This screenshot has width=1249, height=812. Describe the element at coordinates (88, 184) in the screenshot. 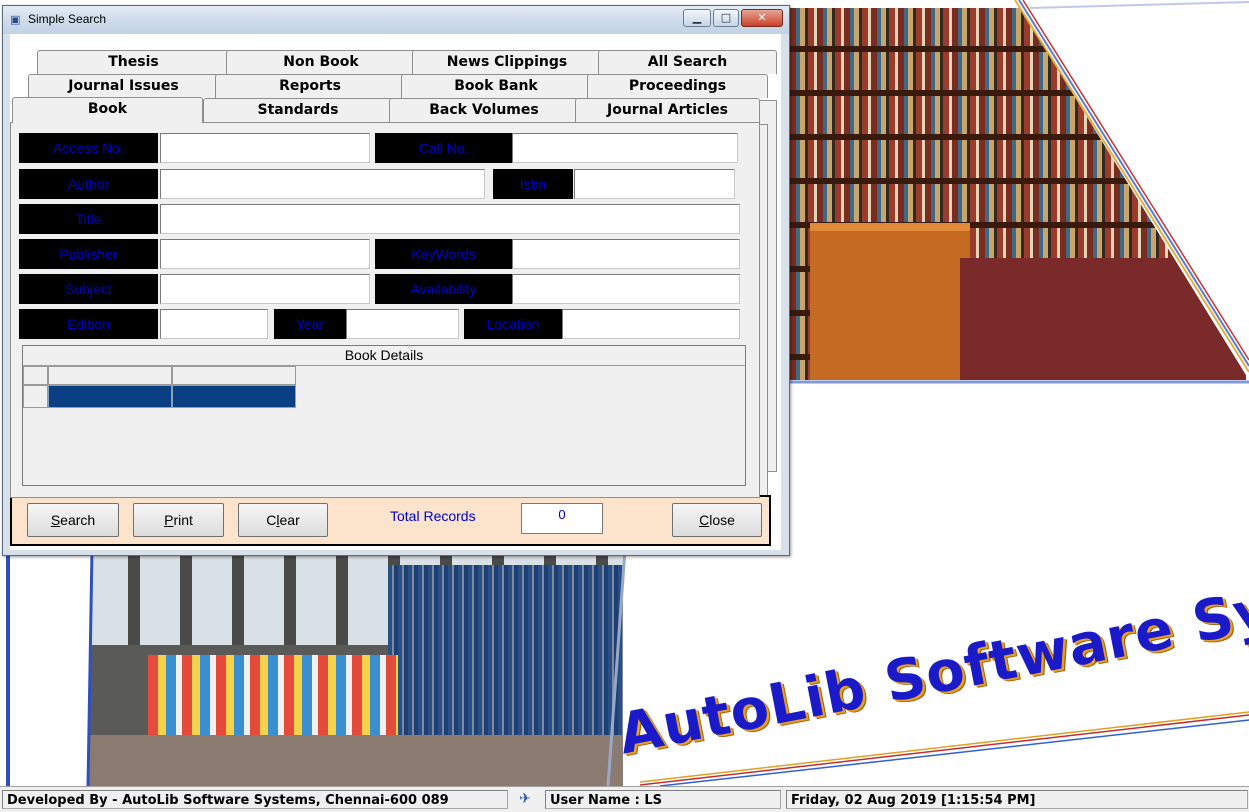

I see `author-label: Author` at that location.